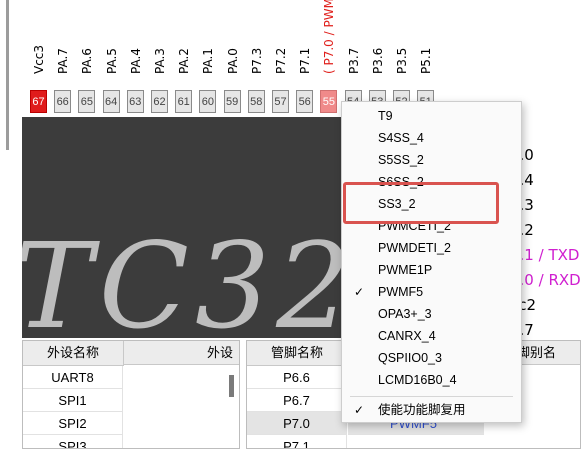 The image size is (581, 449). What do you see at coordinates (63, 101) in the screenshot?
I see `pin-number-box: 66` at bounding box center [63, 101].